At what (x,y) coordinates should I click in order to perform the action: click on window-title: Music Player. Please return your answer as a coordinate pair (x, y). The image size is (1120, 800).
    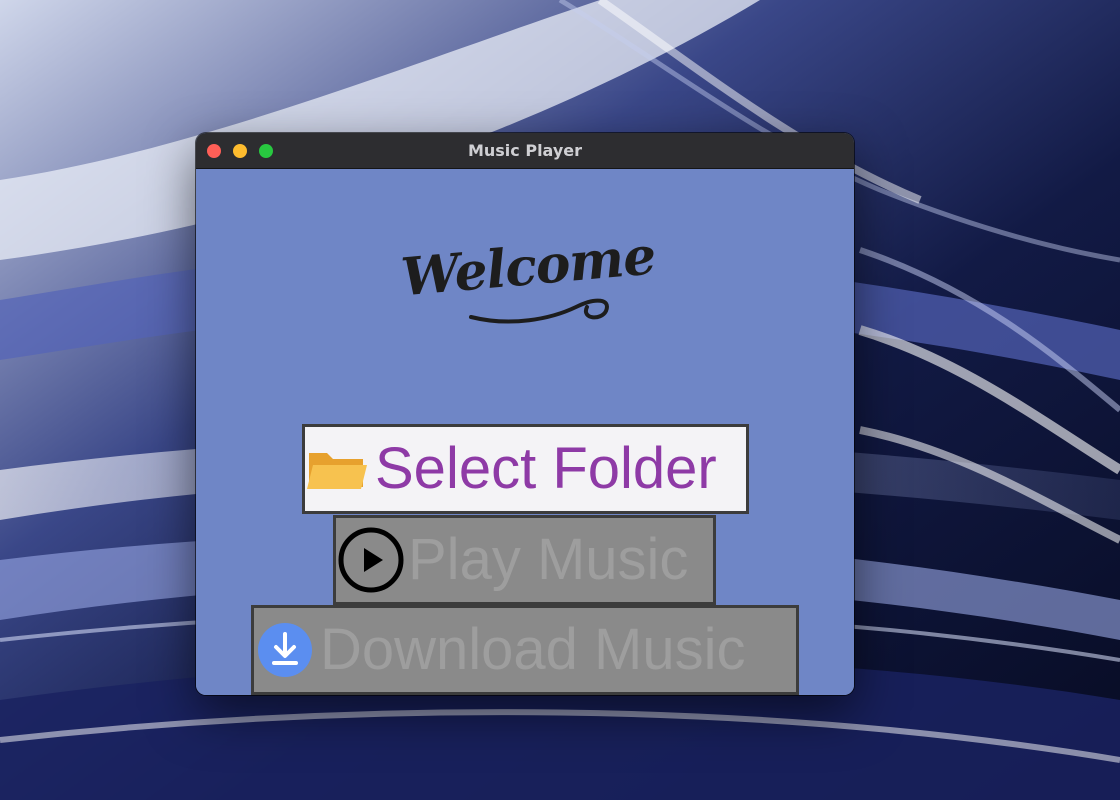
    Looking at the image, I should click on (525, 150).